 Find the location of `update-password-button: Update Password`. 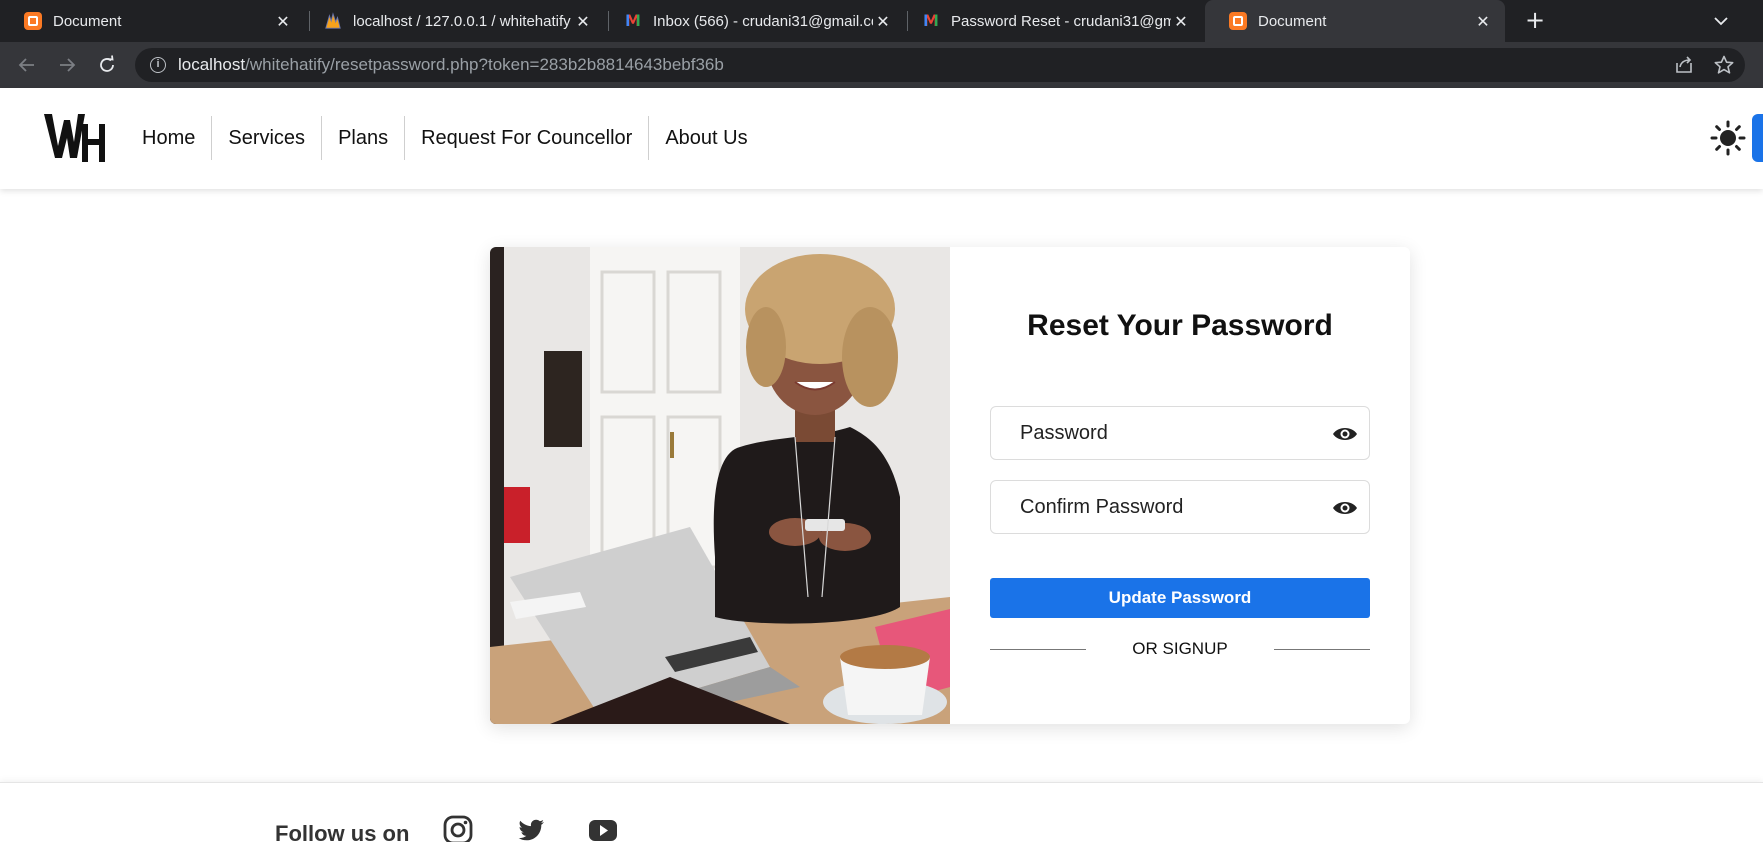

update-password-button: Update Password is located at coordinates (1180, 598).